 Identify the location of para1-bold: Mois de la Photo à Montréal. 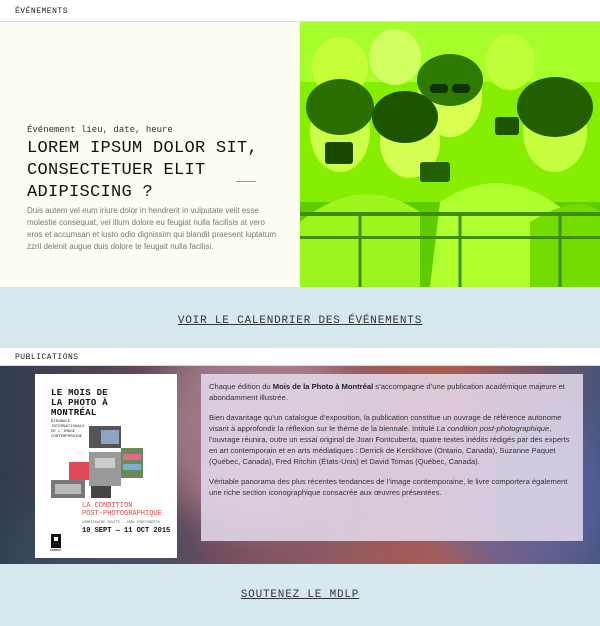
(323, 386).